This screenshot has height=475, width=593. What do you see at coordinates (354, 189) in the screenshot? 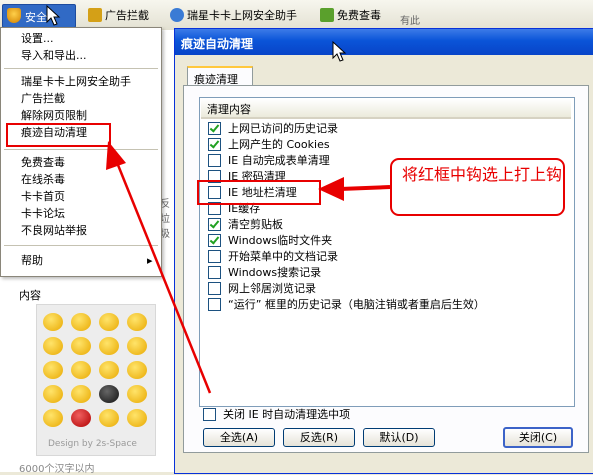
I see `arrow-to-checkbox` at bounding box center [354, 189].